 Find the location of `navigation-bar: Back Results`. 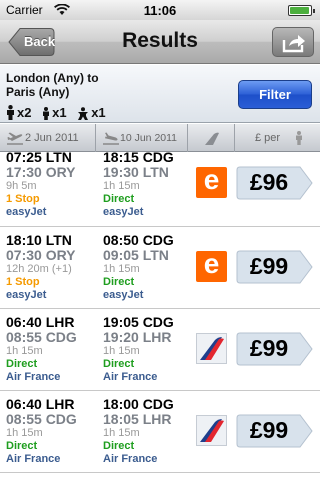

navigation-bar: Back Results is located at coordinates (160, 42).